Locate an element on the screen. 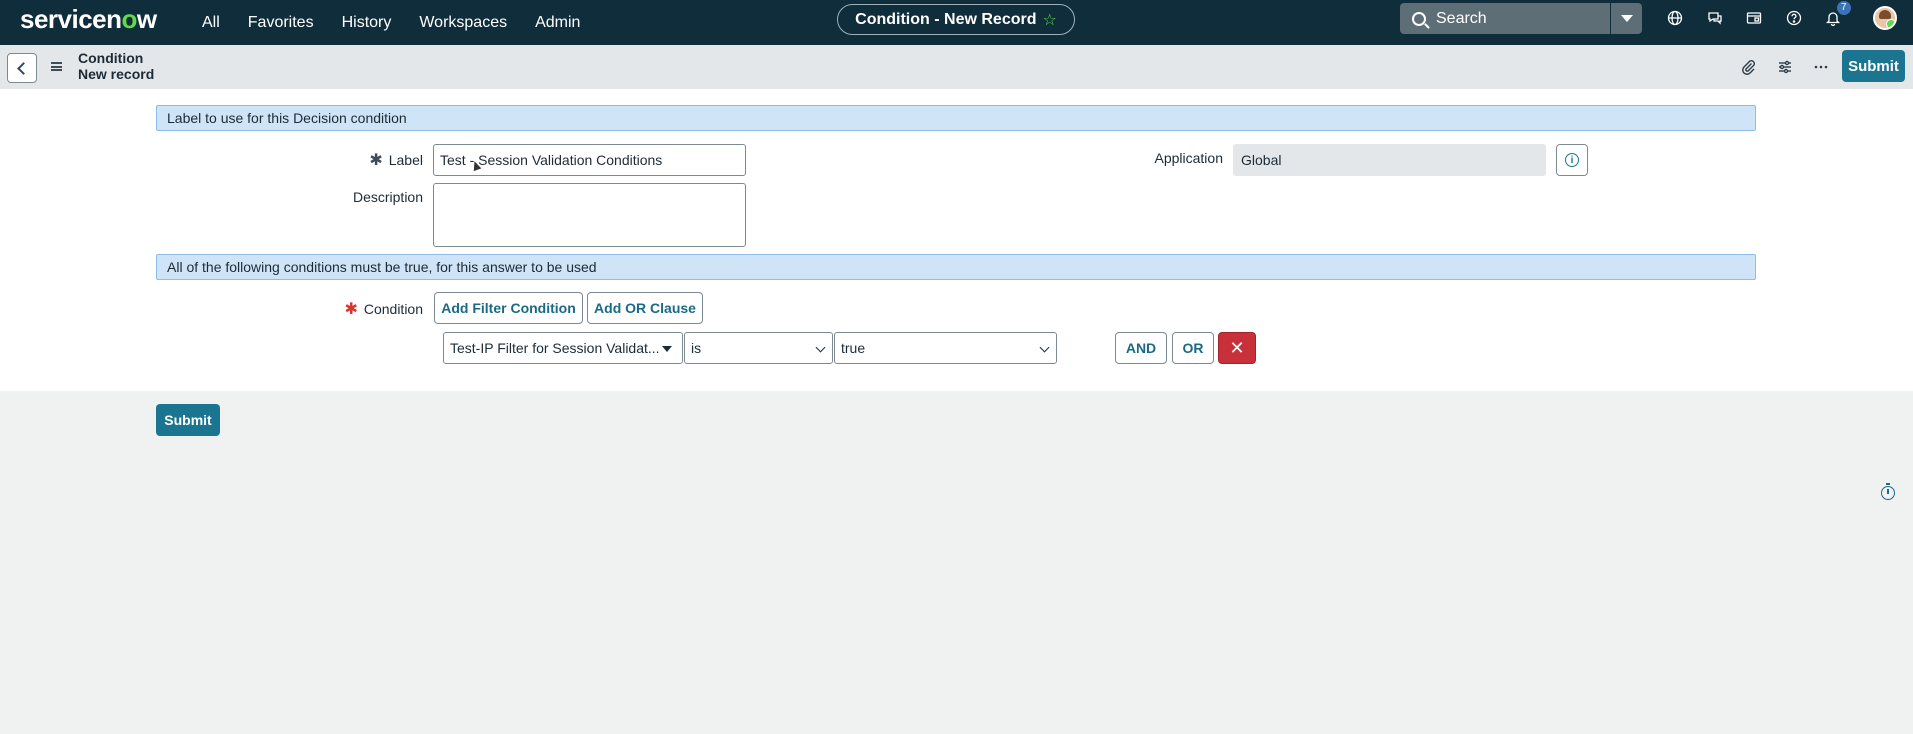  and-condition-button: AND is located at coordinates (1141, 348).